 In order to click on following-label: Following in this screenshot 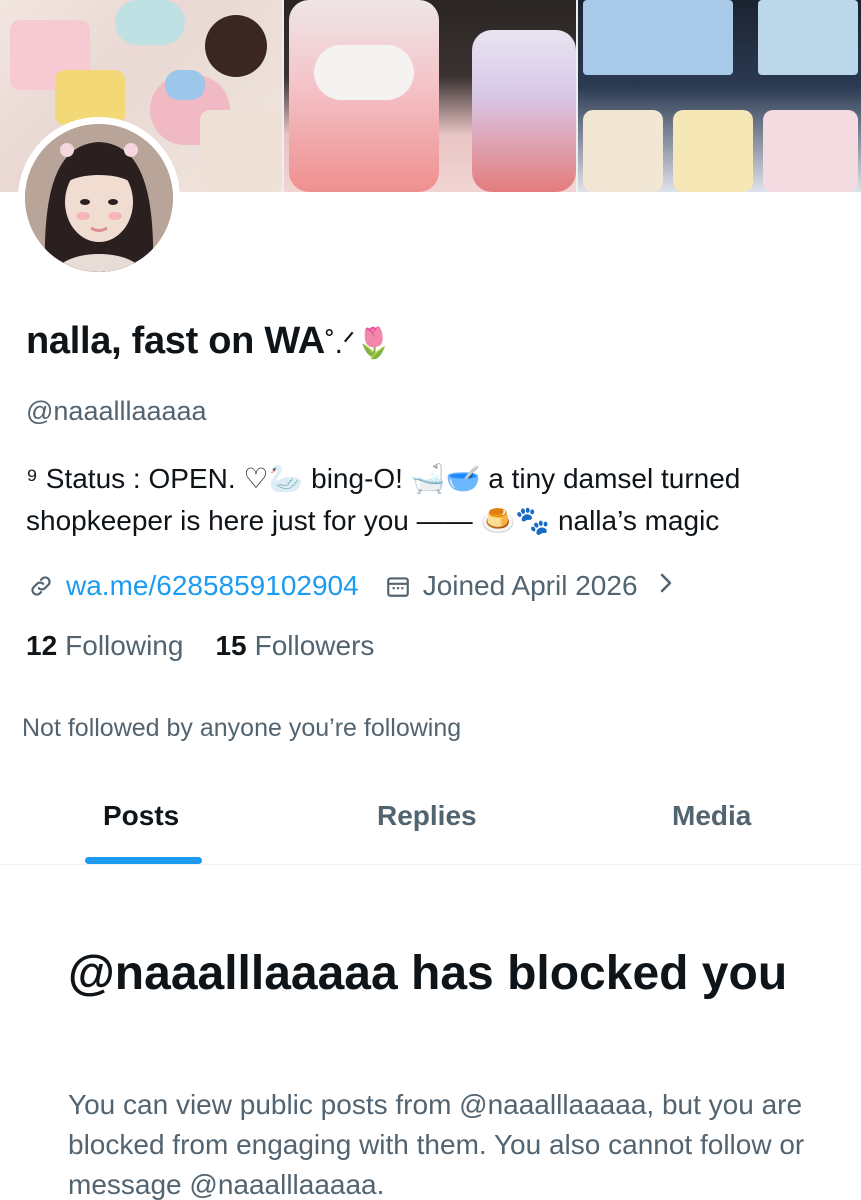, I will do `click(124, 645)`.